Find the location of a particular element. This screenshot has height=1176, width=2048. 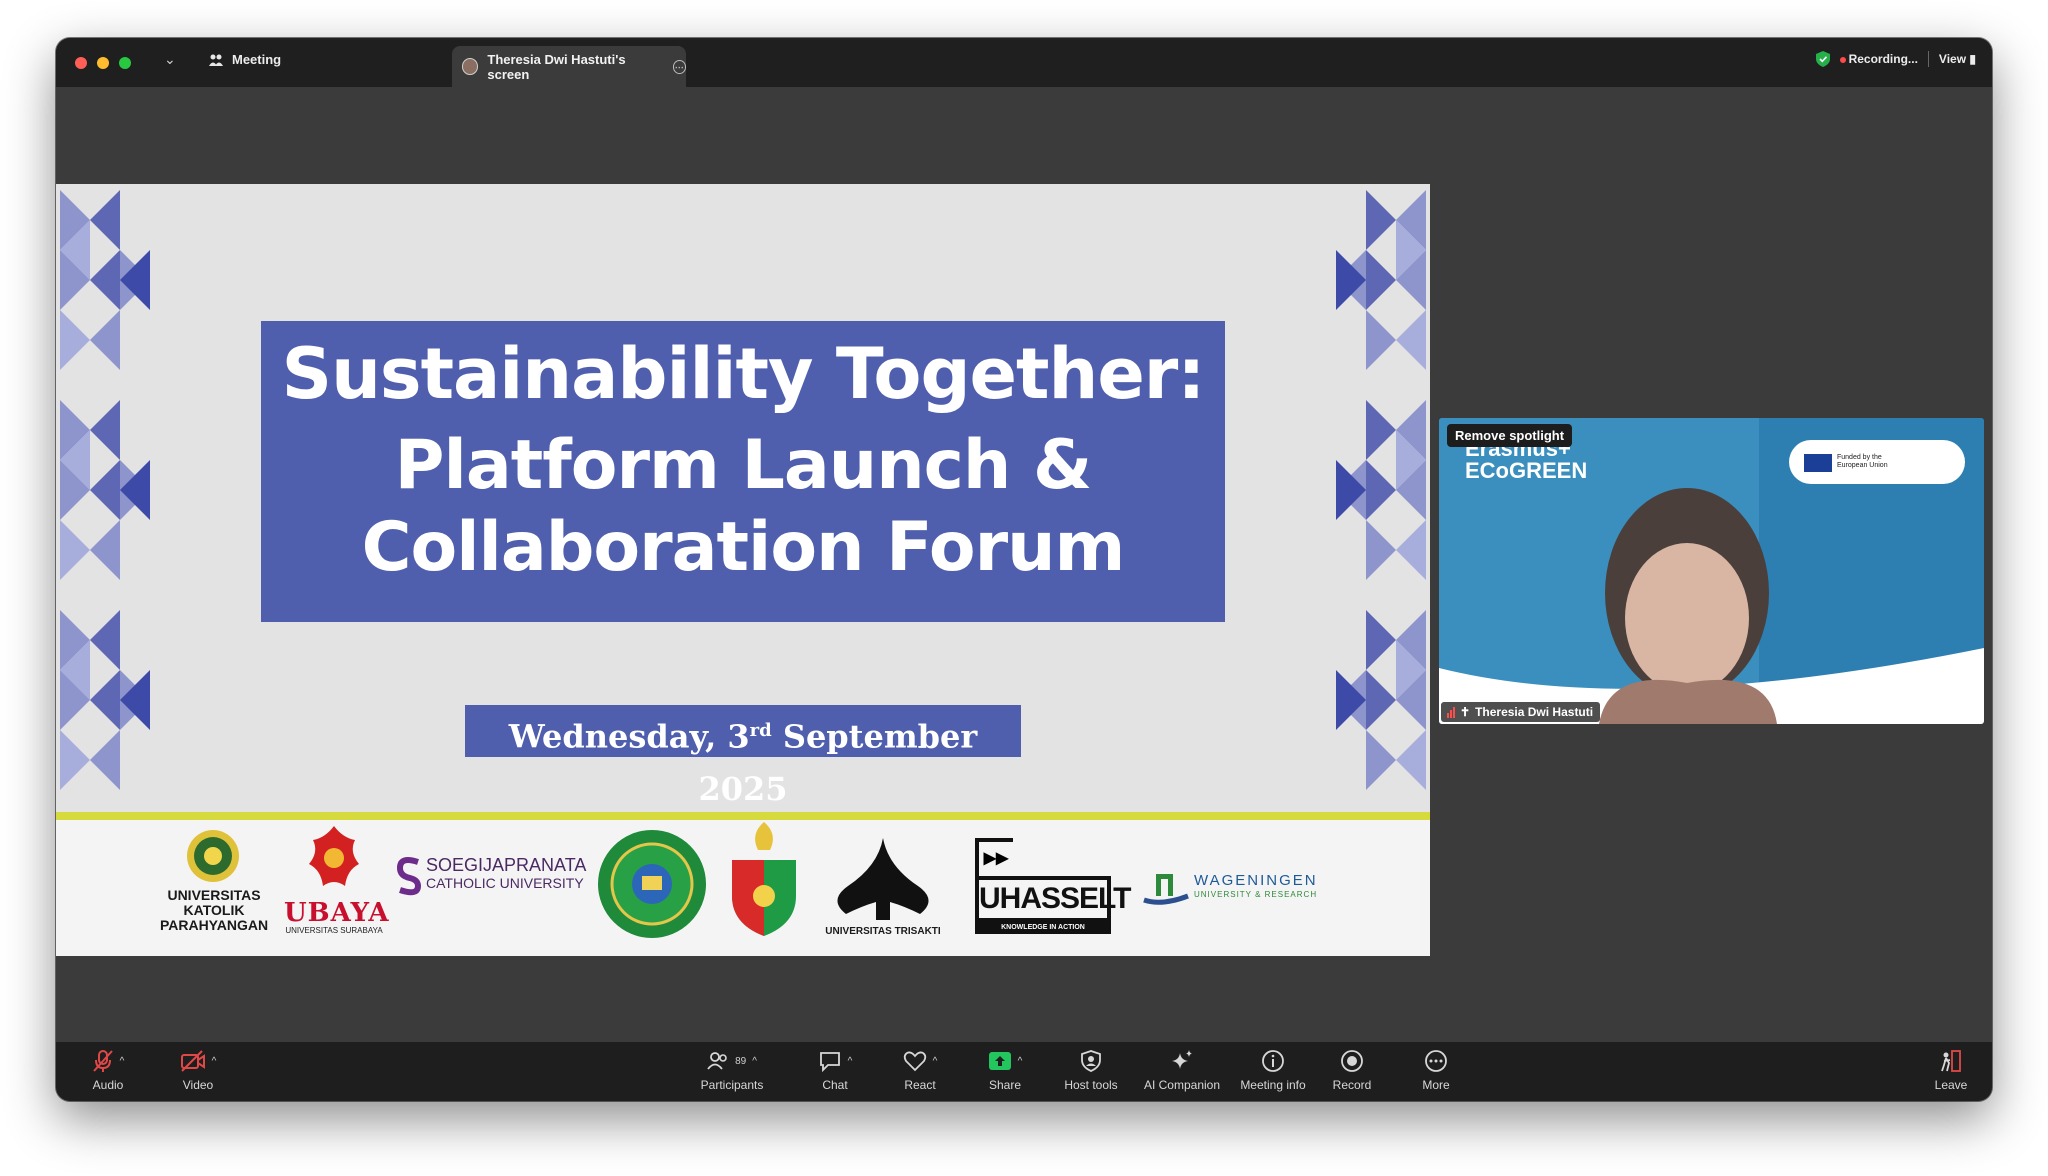

audio-options-caret: ^ is located at coordinates (122, 1061).